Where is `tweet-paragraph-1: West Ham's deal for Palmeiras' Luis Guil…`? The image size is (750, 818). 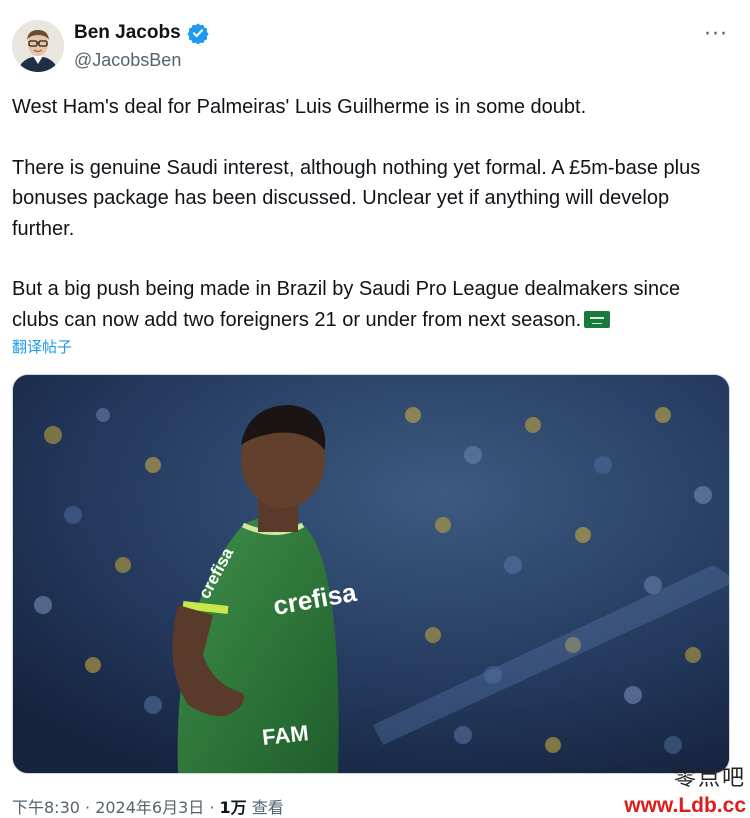 tweet-paragraph-1: West Ham's deal for Palmeiras' Luis Guil… is located at coordinates (299, 107).